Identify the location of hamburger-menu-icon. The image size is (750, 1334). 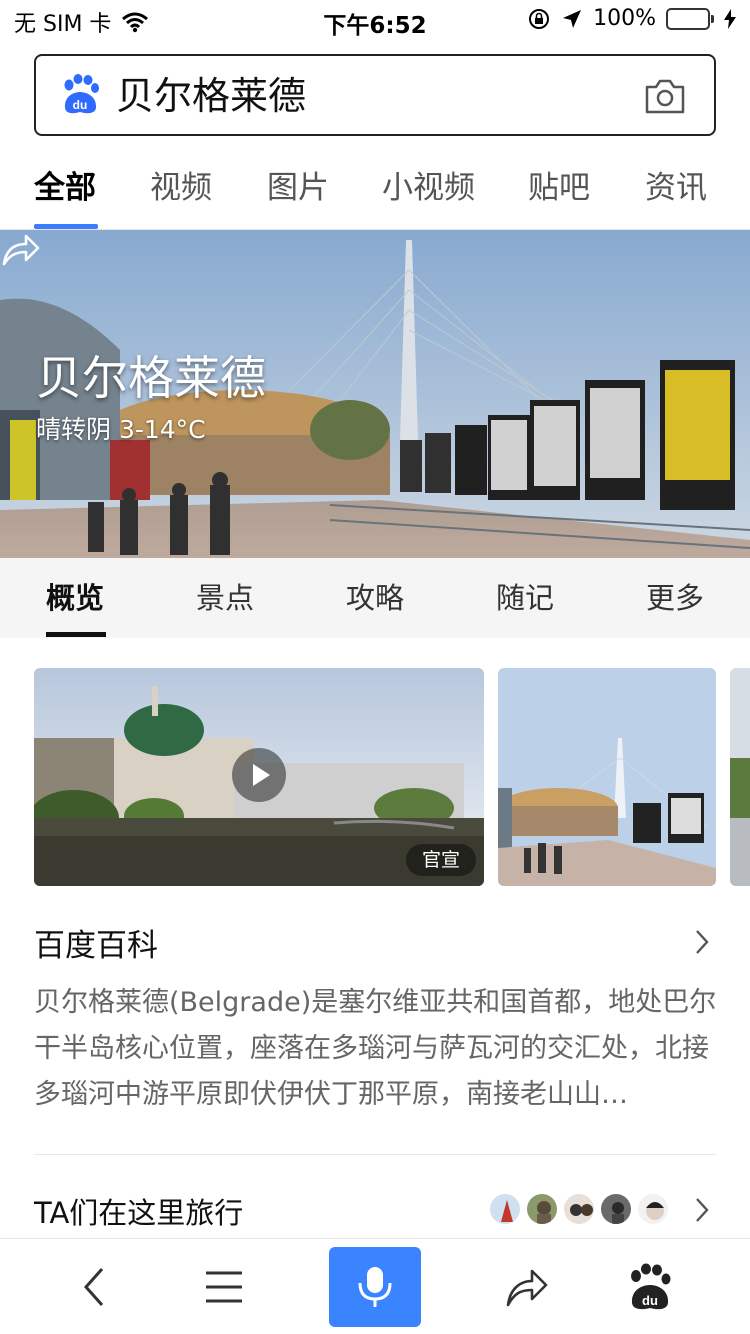
(224, 1287).